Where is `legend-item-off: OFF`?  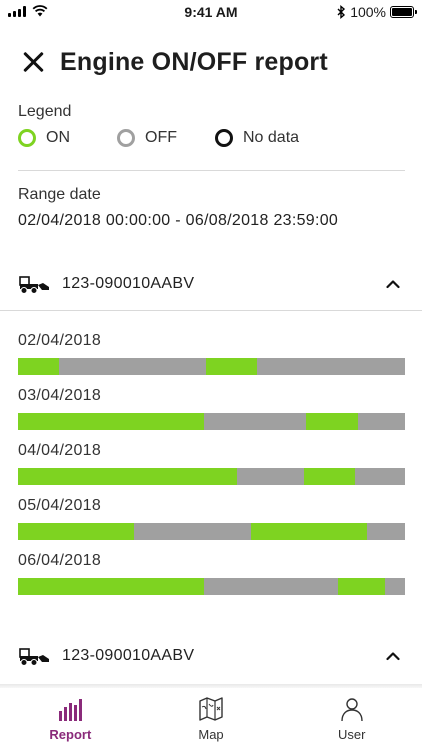 legend-item-off: OFF is located at coordinates (166, 138).